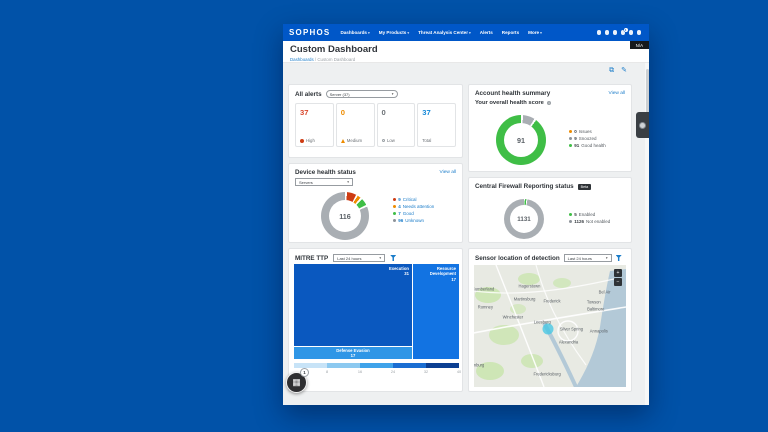 The image size is (768, 432). What do you see at coordinates (479, 365) in the screenshot?
I see `map-city-label: Harrisonburg` at bounding box center [479, 365].